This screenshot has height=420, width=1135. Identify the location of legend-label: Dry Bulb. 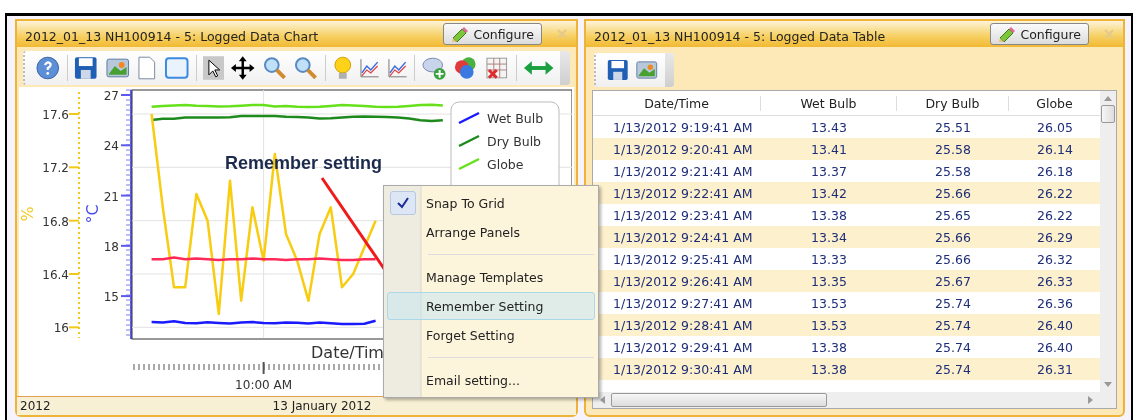
(514, 141).